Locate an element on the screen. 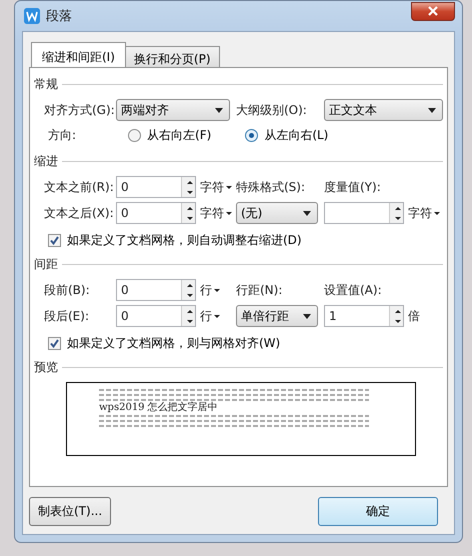 The width and height of the screenshot is (472, 556). field-label: 文本之前(R): is located at coordinates (79, 187).